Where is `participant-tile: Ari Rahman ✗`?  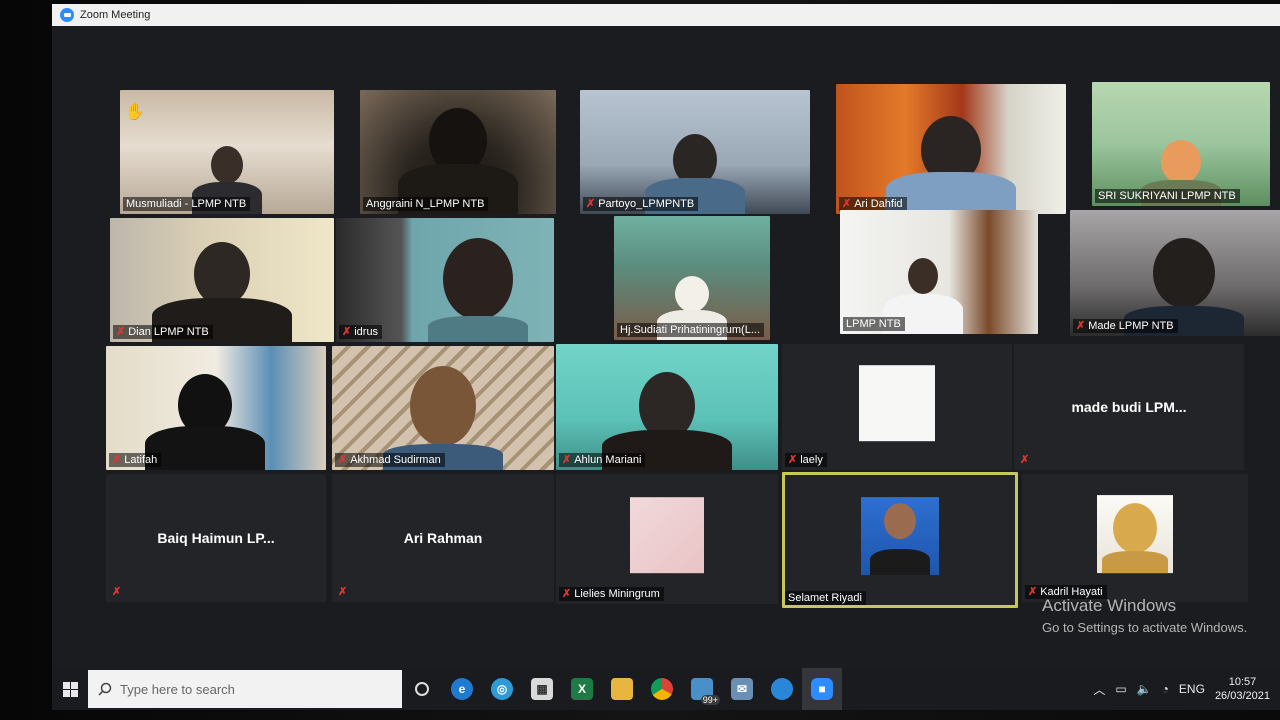
participant-tile: Ari Rahman ✗ is located at coordinates (443, 538).